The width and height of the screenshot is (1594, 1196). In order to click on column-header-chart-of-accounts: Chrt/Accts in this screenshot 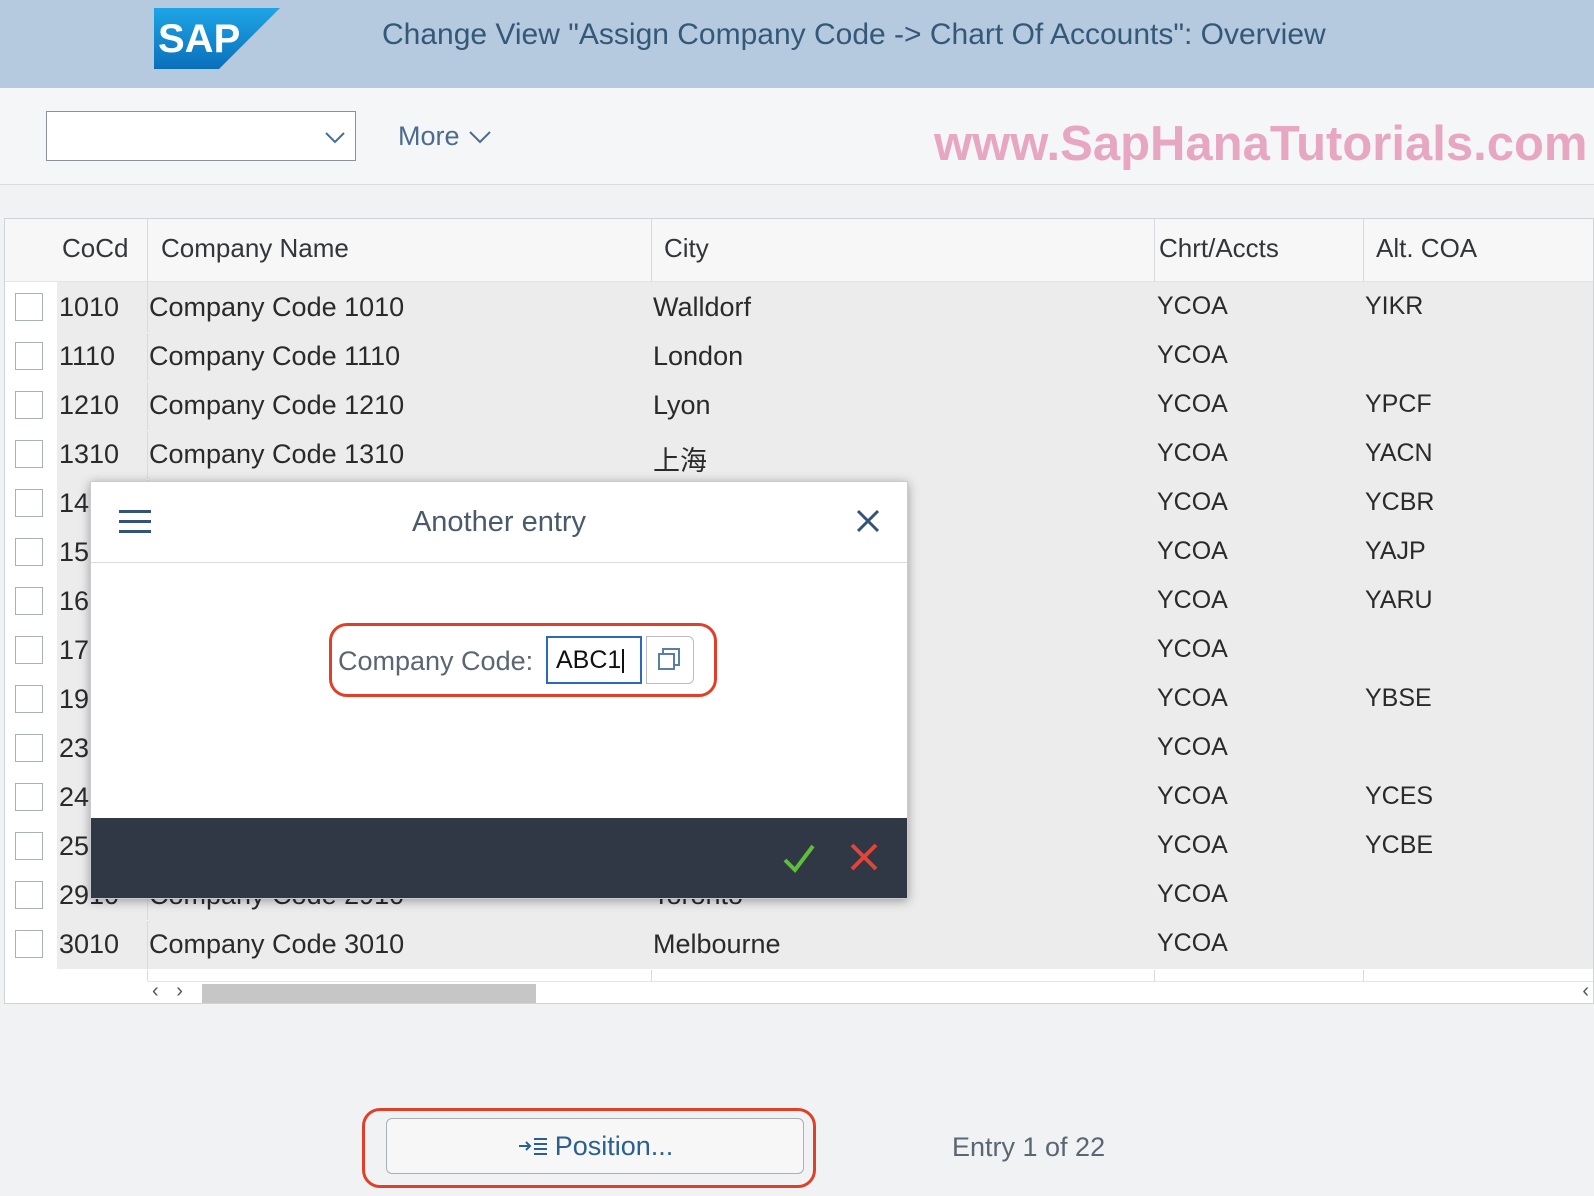, I will do `click(1219, 248)`.